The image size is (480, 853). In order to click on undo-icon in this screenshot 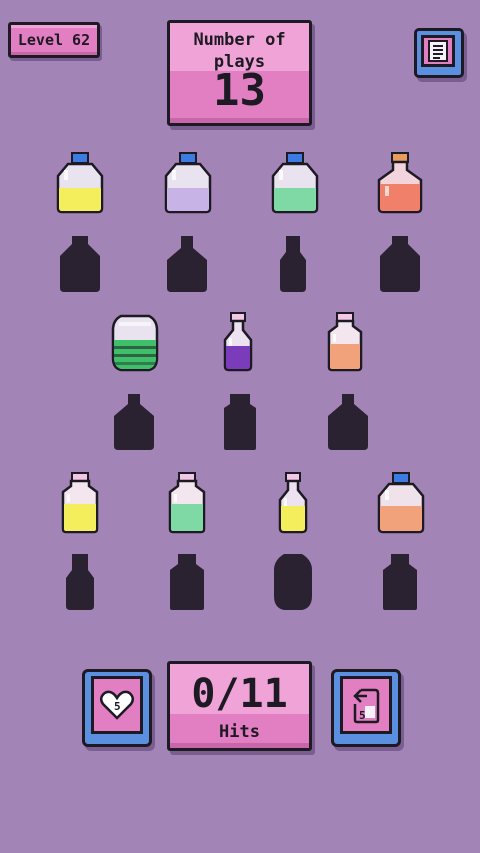, I will do `click(366, 706)`.